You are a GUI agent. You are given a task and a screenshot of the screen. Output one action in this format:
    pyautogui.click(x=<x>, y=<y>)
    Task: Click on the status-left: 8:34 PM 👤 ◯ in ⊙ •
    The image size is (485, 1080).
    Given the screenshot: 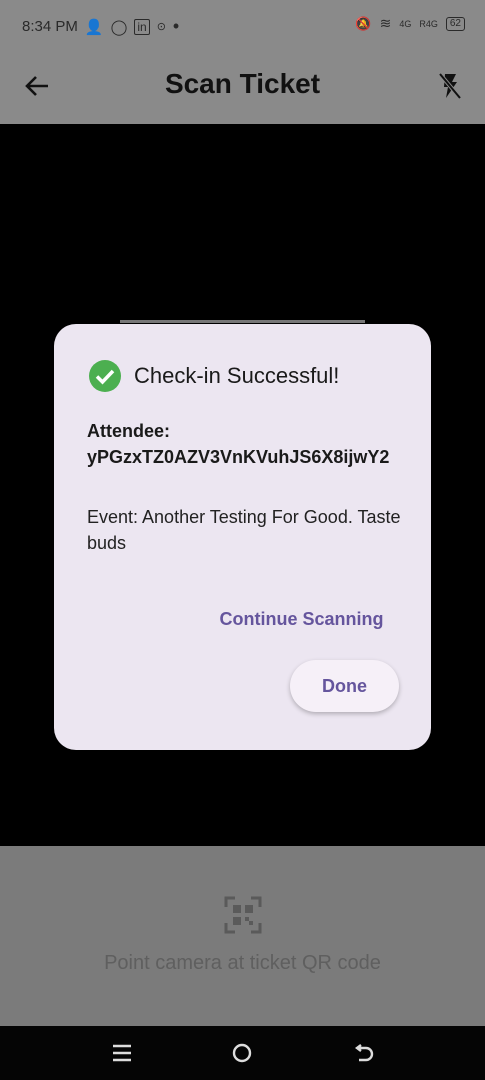 What is the action you would take?
    pyautogui.click(x=100, y=26)
    